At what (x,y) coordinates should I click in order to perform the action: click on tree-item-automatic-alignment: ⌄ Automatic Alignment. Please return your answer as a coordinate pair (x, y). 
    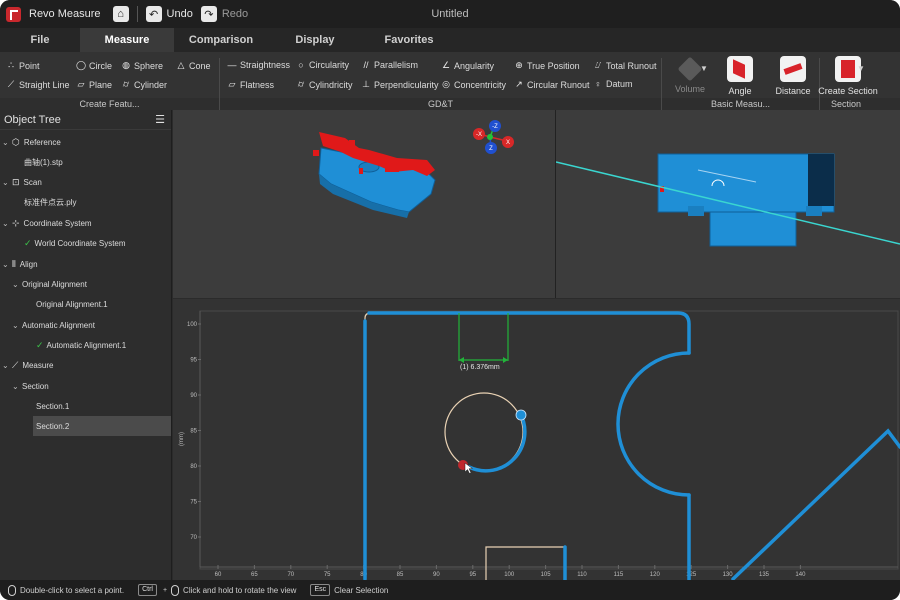
    Looking at the image, I should click on (53, 325).